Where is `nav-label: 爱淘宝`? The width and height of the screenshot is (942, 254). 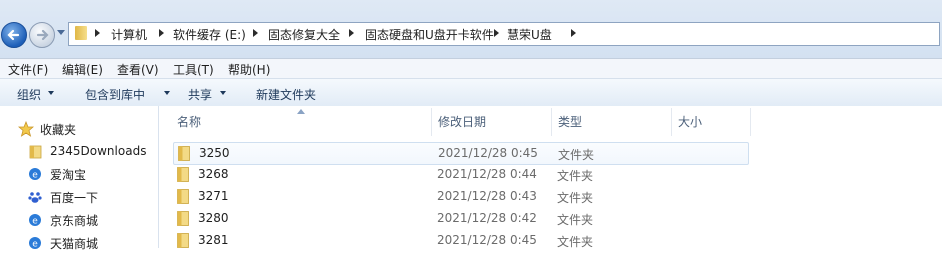 nav-label: 爱淘宝 is located at coordinates (68, 175).